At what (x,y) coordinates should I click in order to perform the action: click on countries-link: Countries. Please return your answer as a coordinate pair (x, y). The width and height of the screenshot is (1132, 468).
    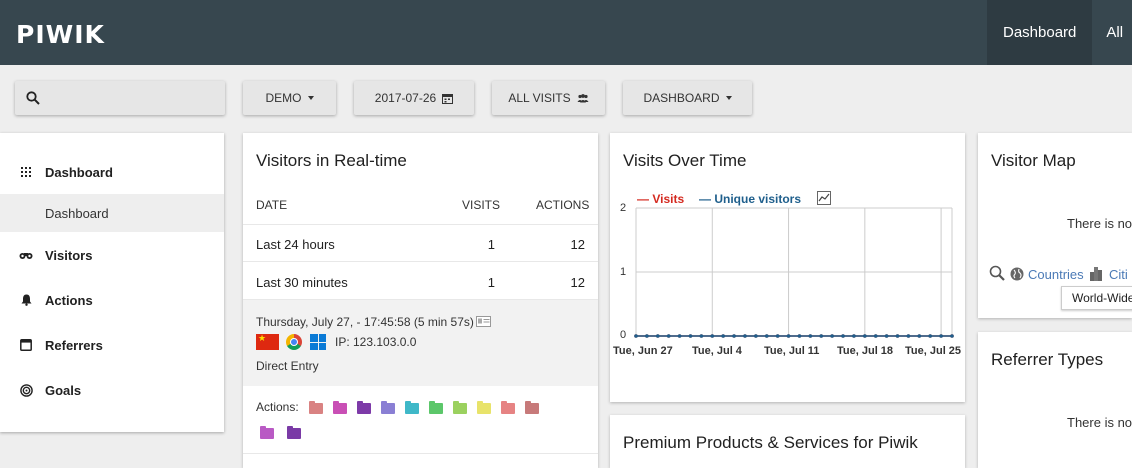
    Looking at the image, I should click on (1056, 274).